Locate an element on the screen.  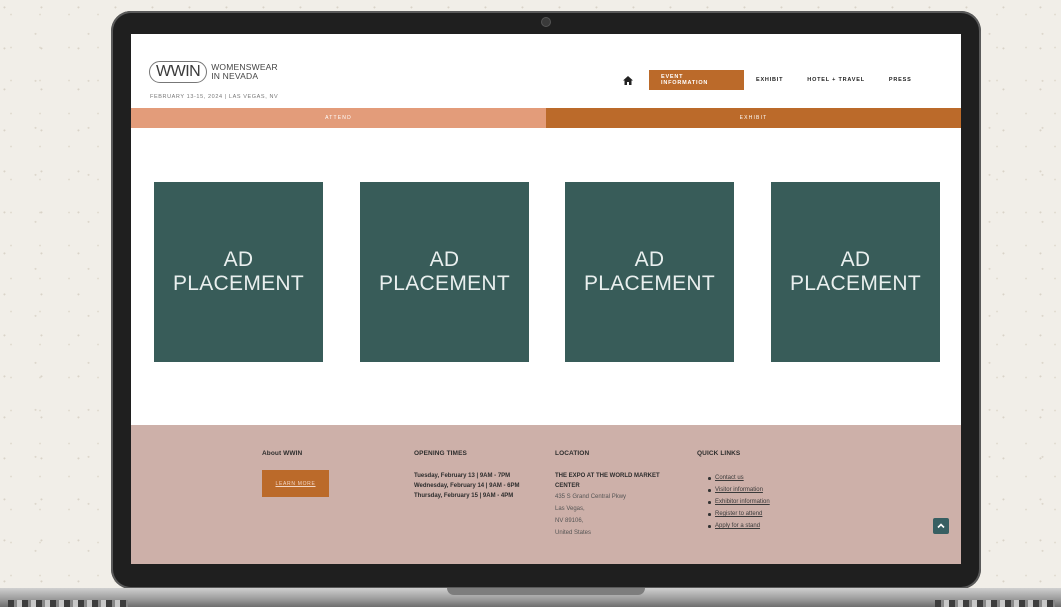
footer-about-heading: About WWIN is located at coordinates (282, 453).